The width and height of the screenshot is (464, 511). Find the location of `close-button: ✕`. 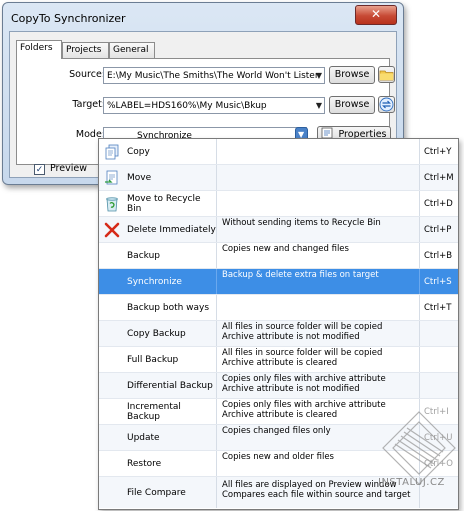

close-button: ✕ is located at coordinates (376, 15).